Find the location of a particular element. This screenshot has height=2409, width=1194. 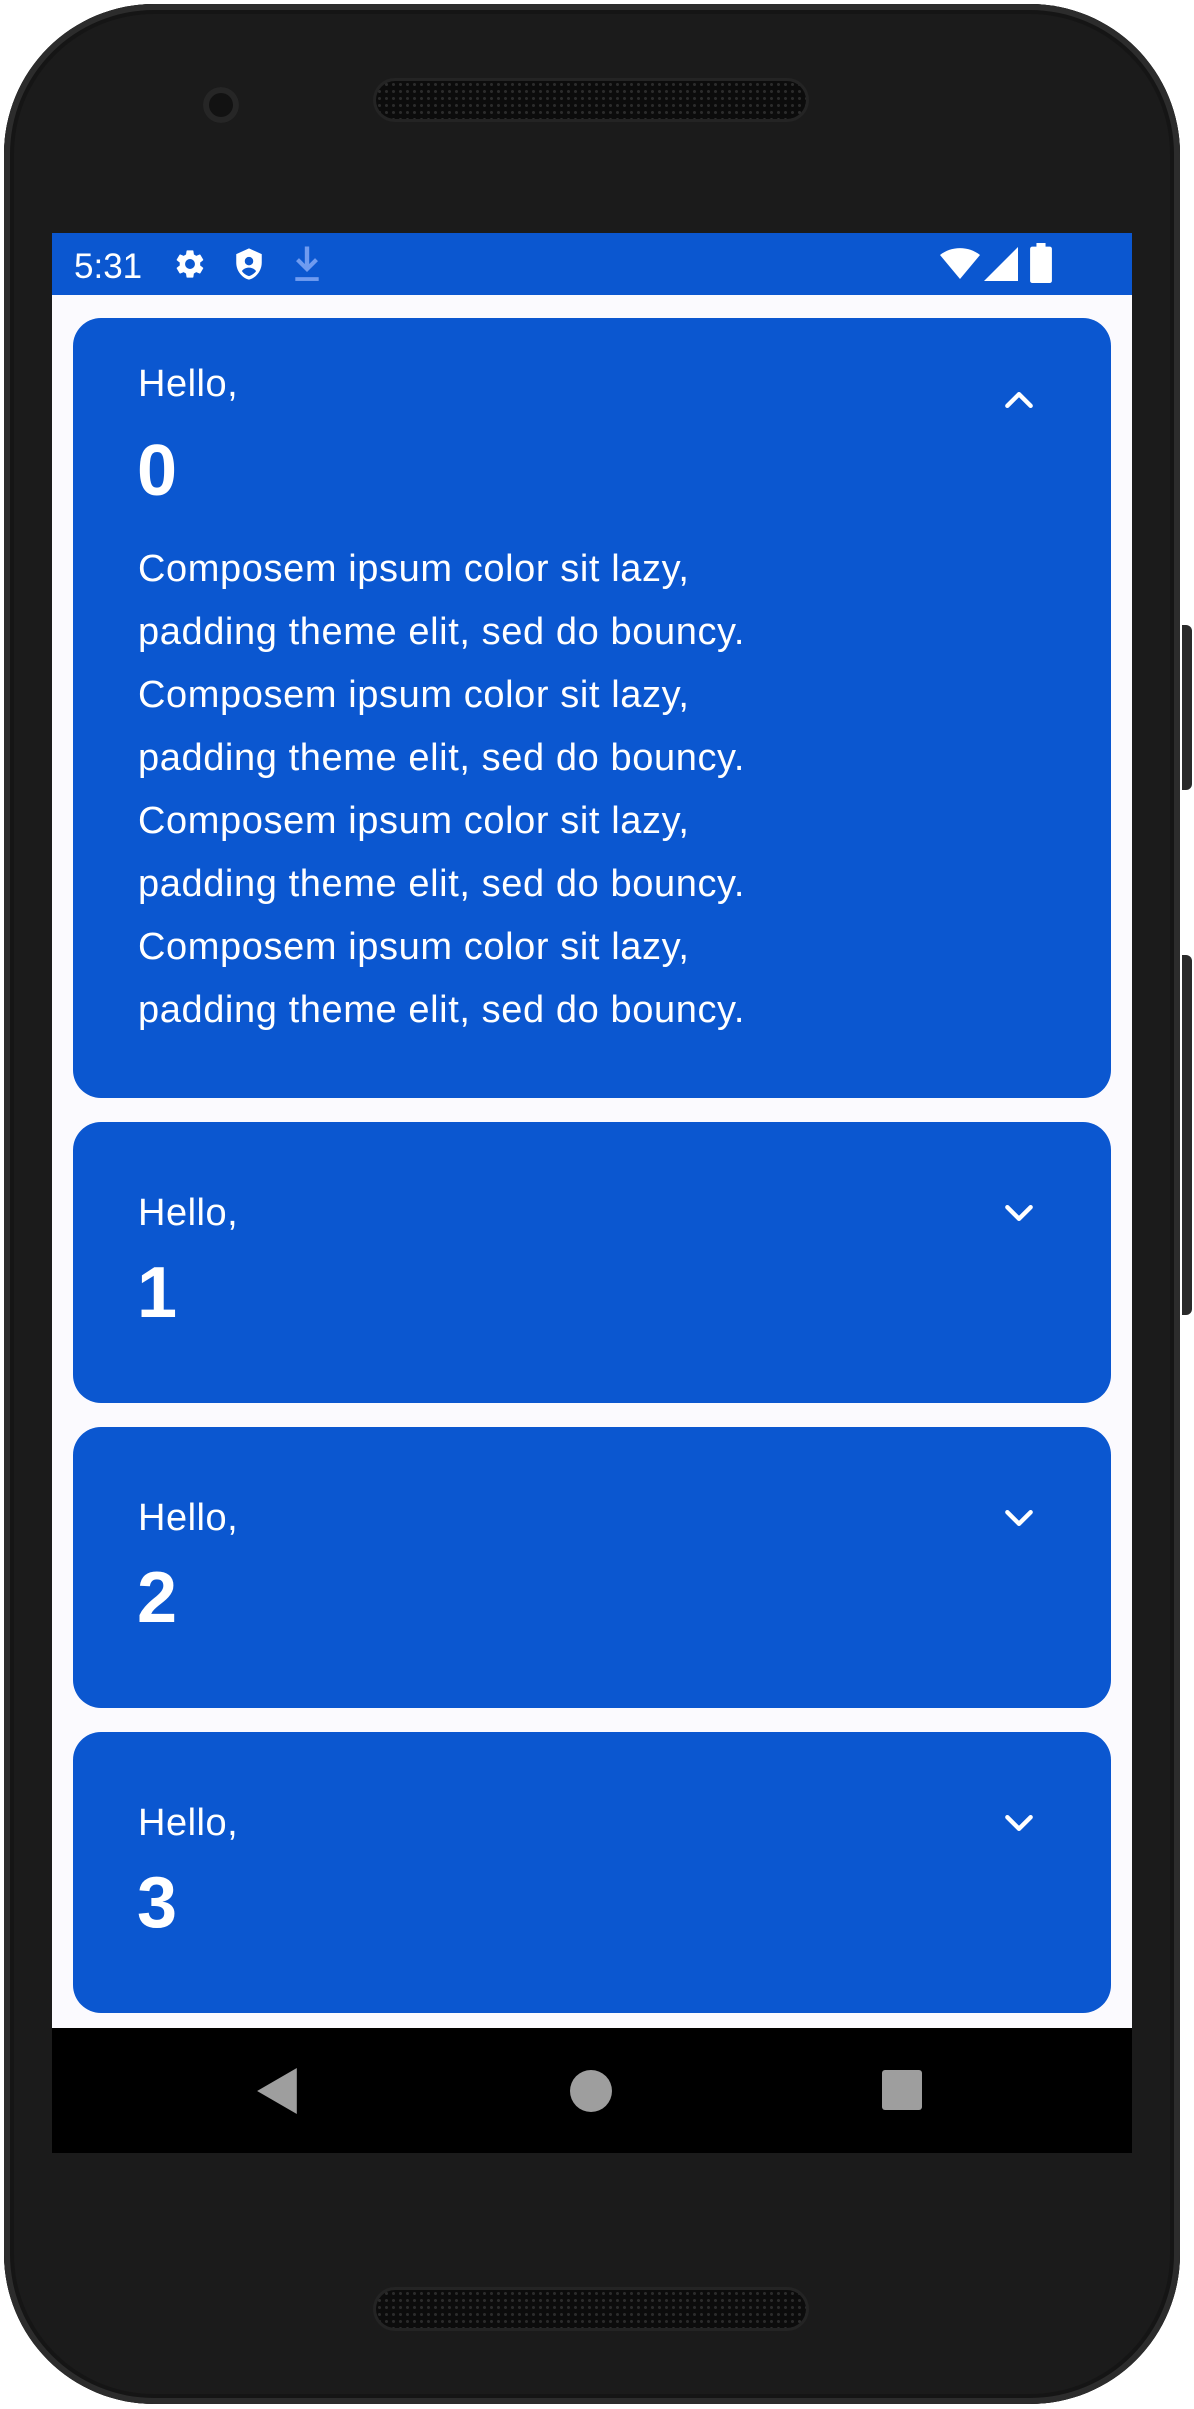

greeting-card-1: Hello, 1 is located at coordinates (592, 1262).